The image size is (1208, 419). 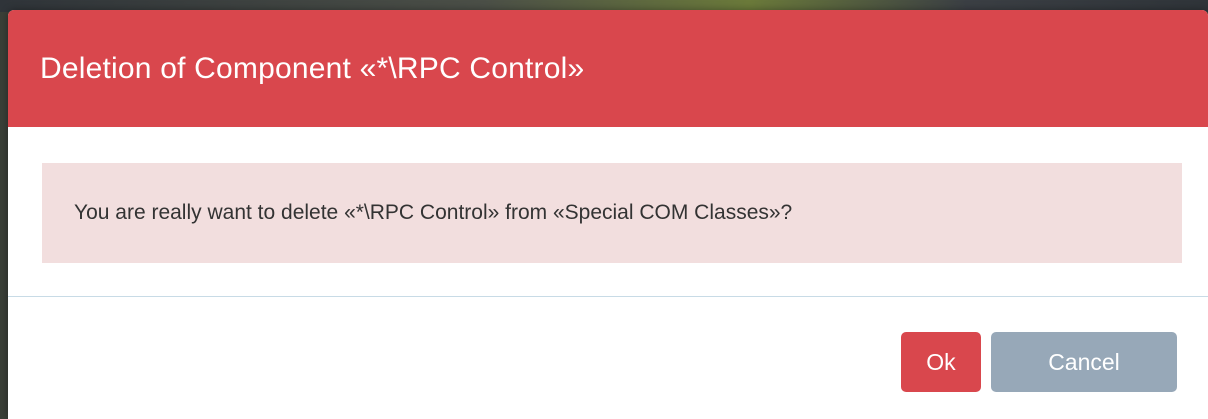 What do you see at coordinates (1084, 362) in the screenshot?
I see `cancel-button: Cancel` at bounding box center [1084, 362].